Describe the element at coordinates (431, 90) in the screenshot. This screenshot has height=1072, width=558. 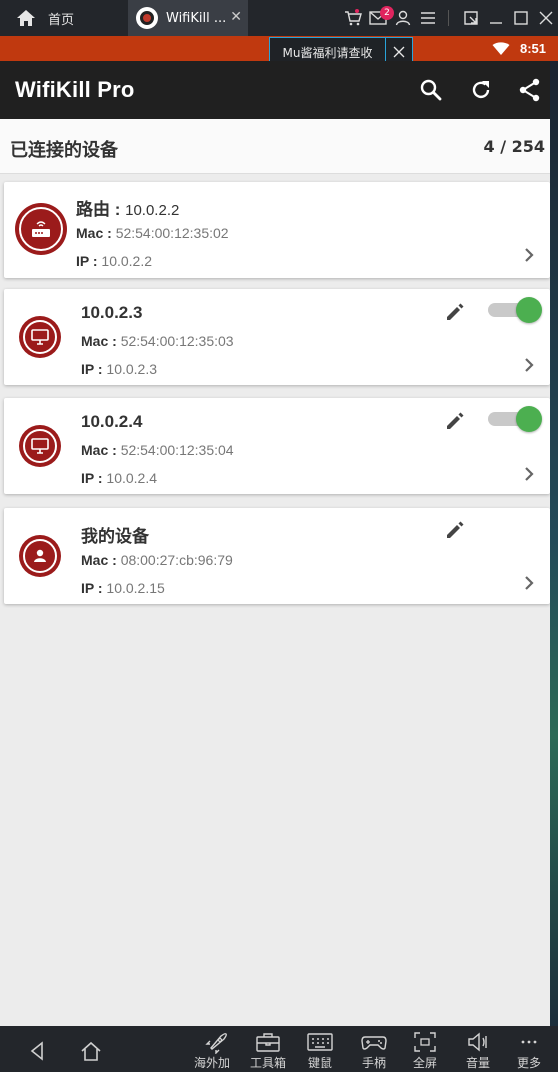
I see `search-icon` at that location.